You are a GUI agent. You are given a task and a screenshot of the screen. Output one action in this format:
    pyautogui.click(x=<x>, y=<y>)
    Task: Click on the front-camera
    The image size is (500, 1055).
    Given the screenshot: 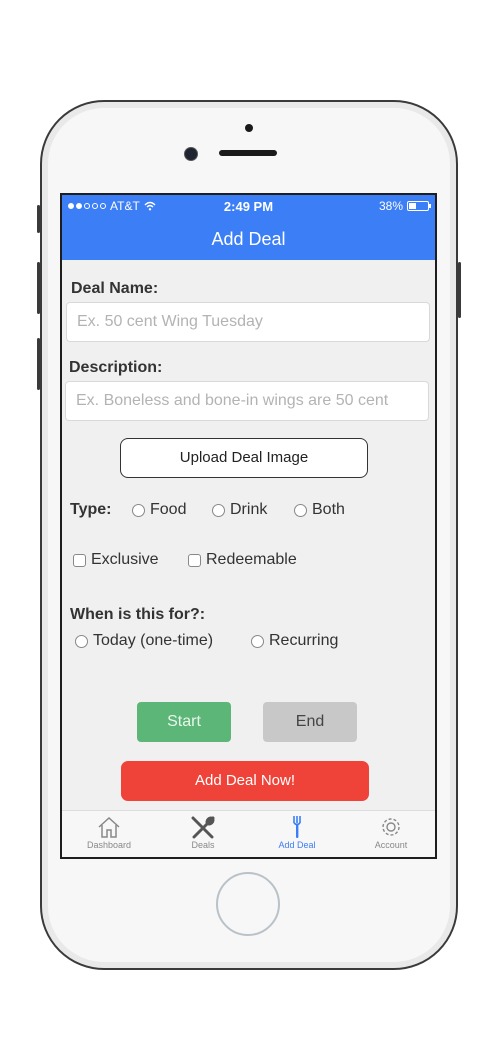 What is the action you would take?
    pyautogui.click(x=191, y=154)
    